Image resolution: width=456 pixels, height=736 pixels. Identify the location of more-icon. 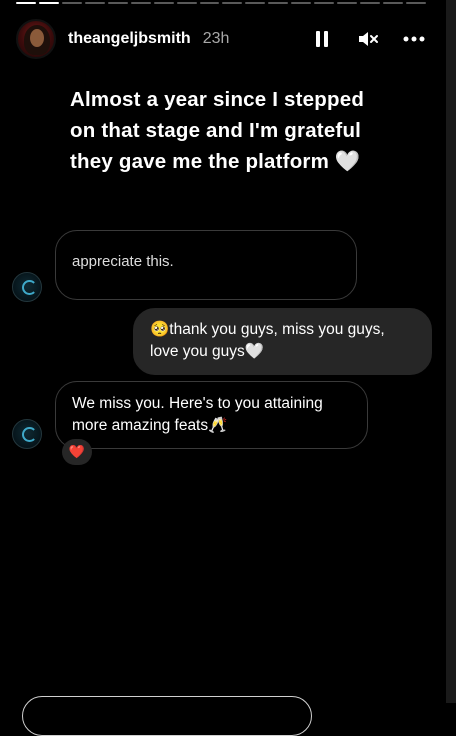
(414, 39).